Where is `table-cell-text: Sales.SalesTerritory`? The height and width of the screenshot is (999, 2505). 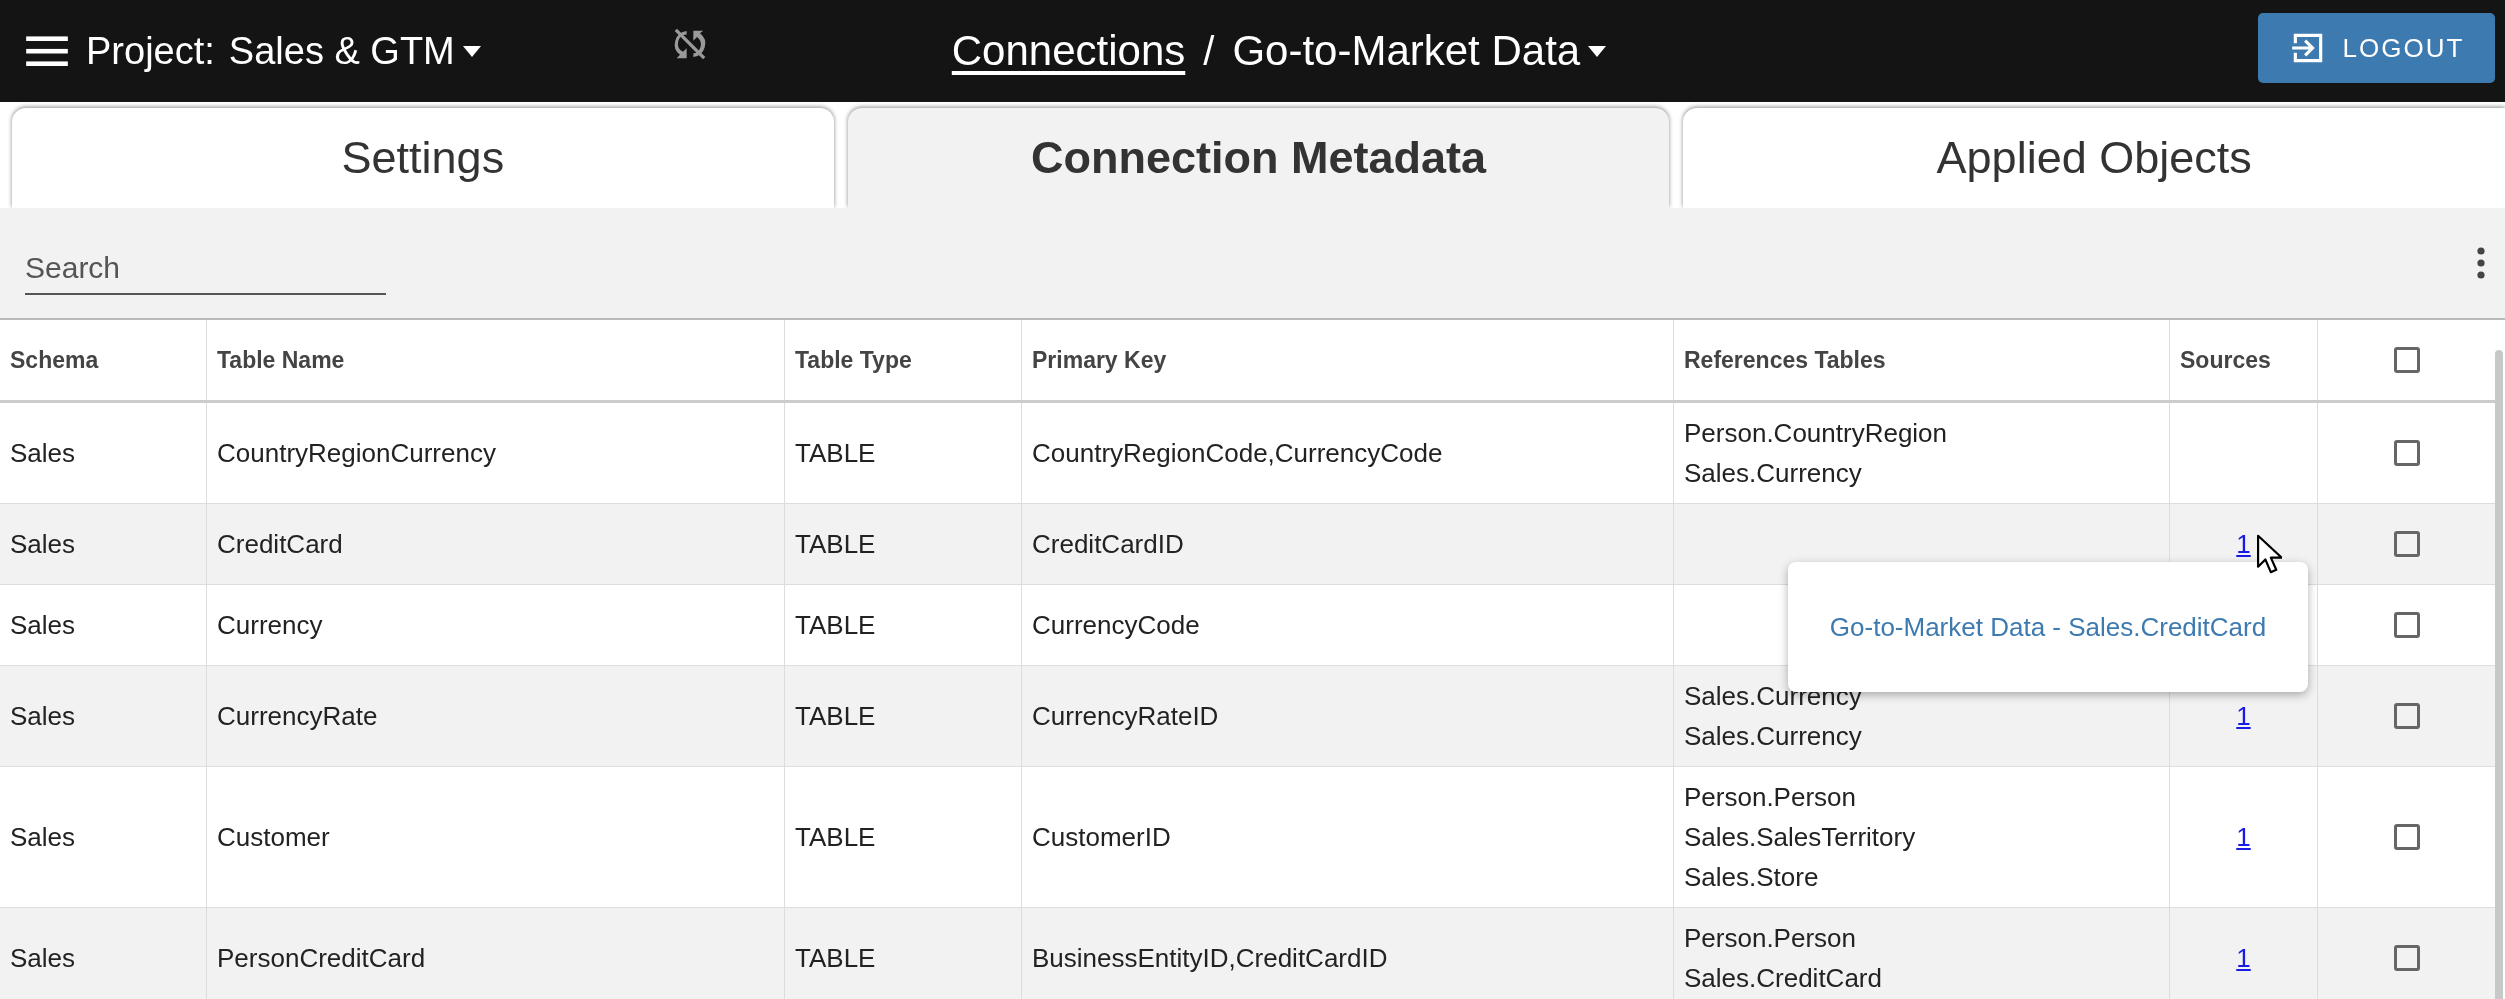
table-cell-text: Sales.SalesTerritory is located at coordinates (1800, 837).